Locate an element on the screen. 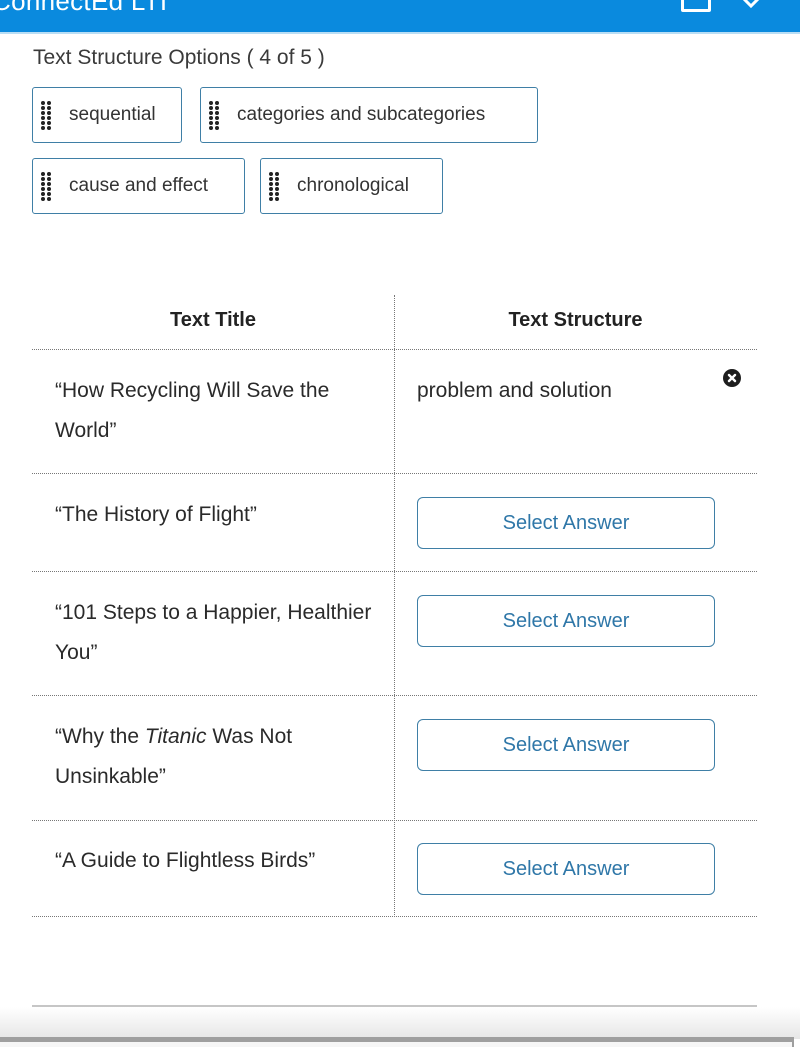 The width and height of the screenshot is (800, 1047). row-title: “101 Steps to a Happier, Healthier You” is located at coordinates (213, 632).